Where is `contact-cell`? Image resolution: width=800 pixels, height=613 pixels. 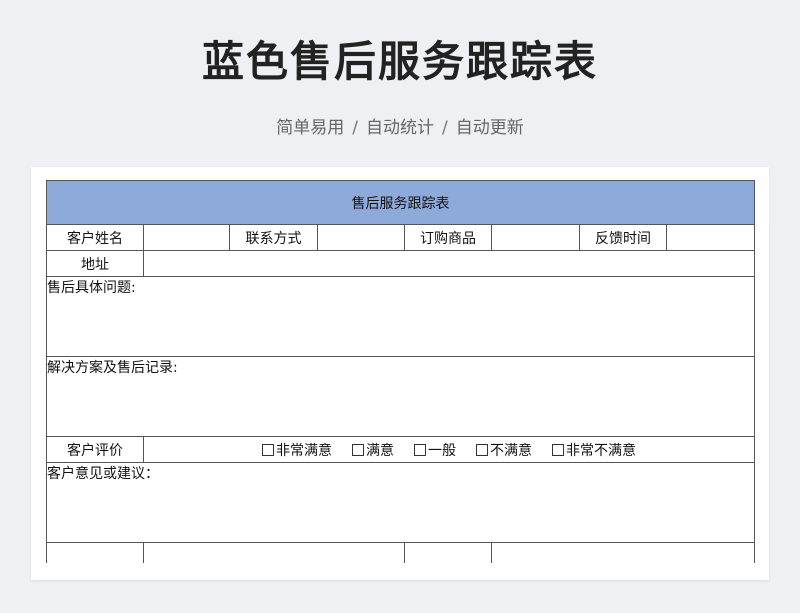 contact-cell is located at coordinates (361, 237).